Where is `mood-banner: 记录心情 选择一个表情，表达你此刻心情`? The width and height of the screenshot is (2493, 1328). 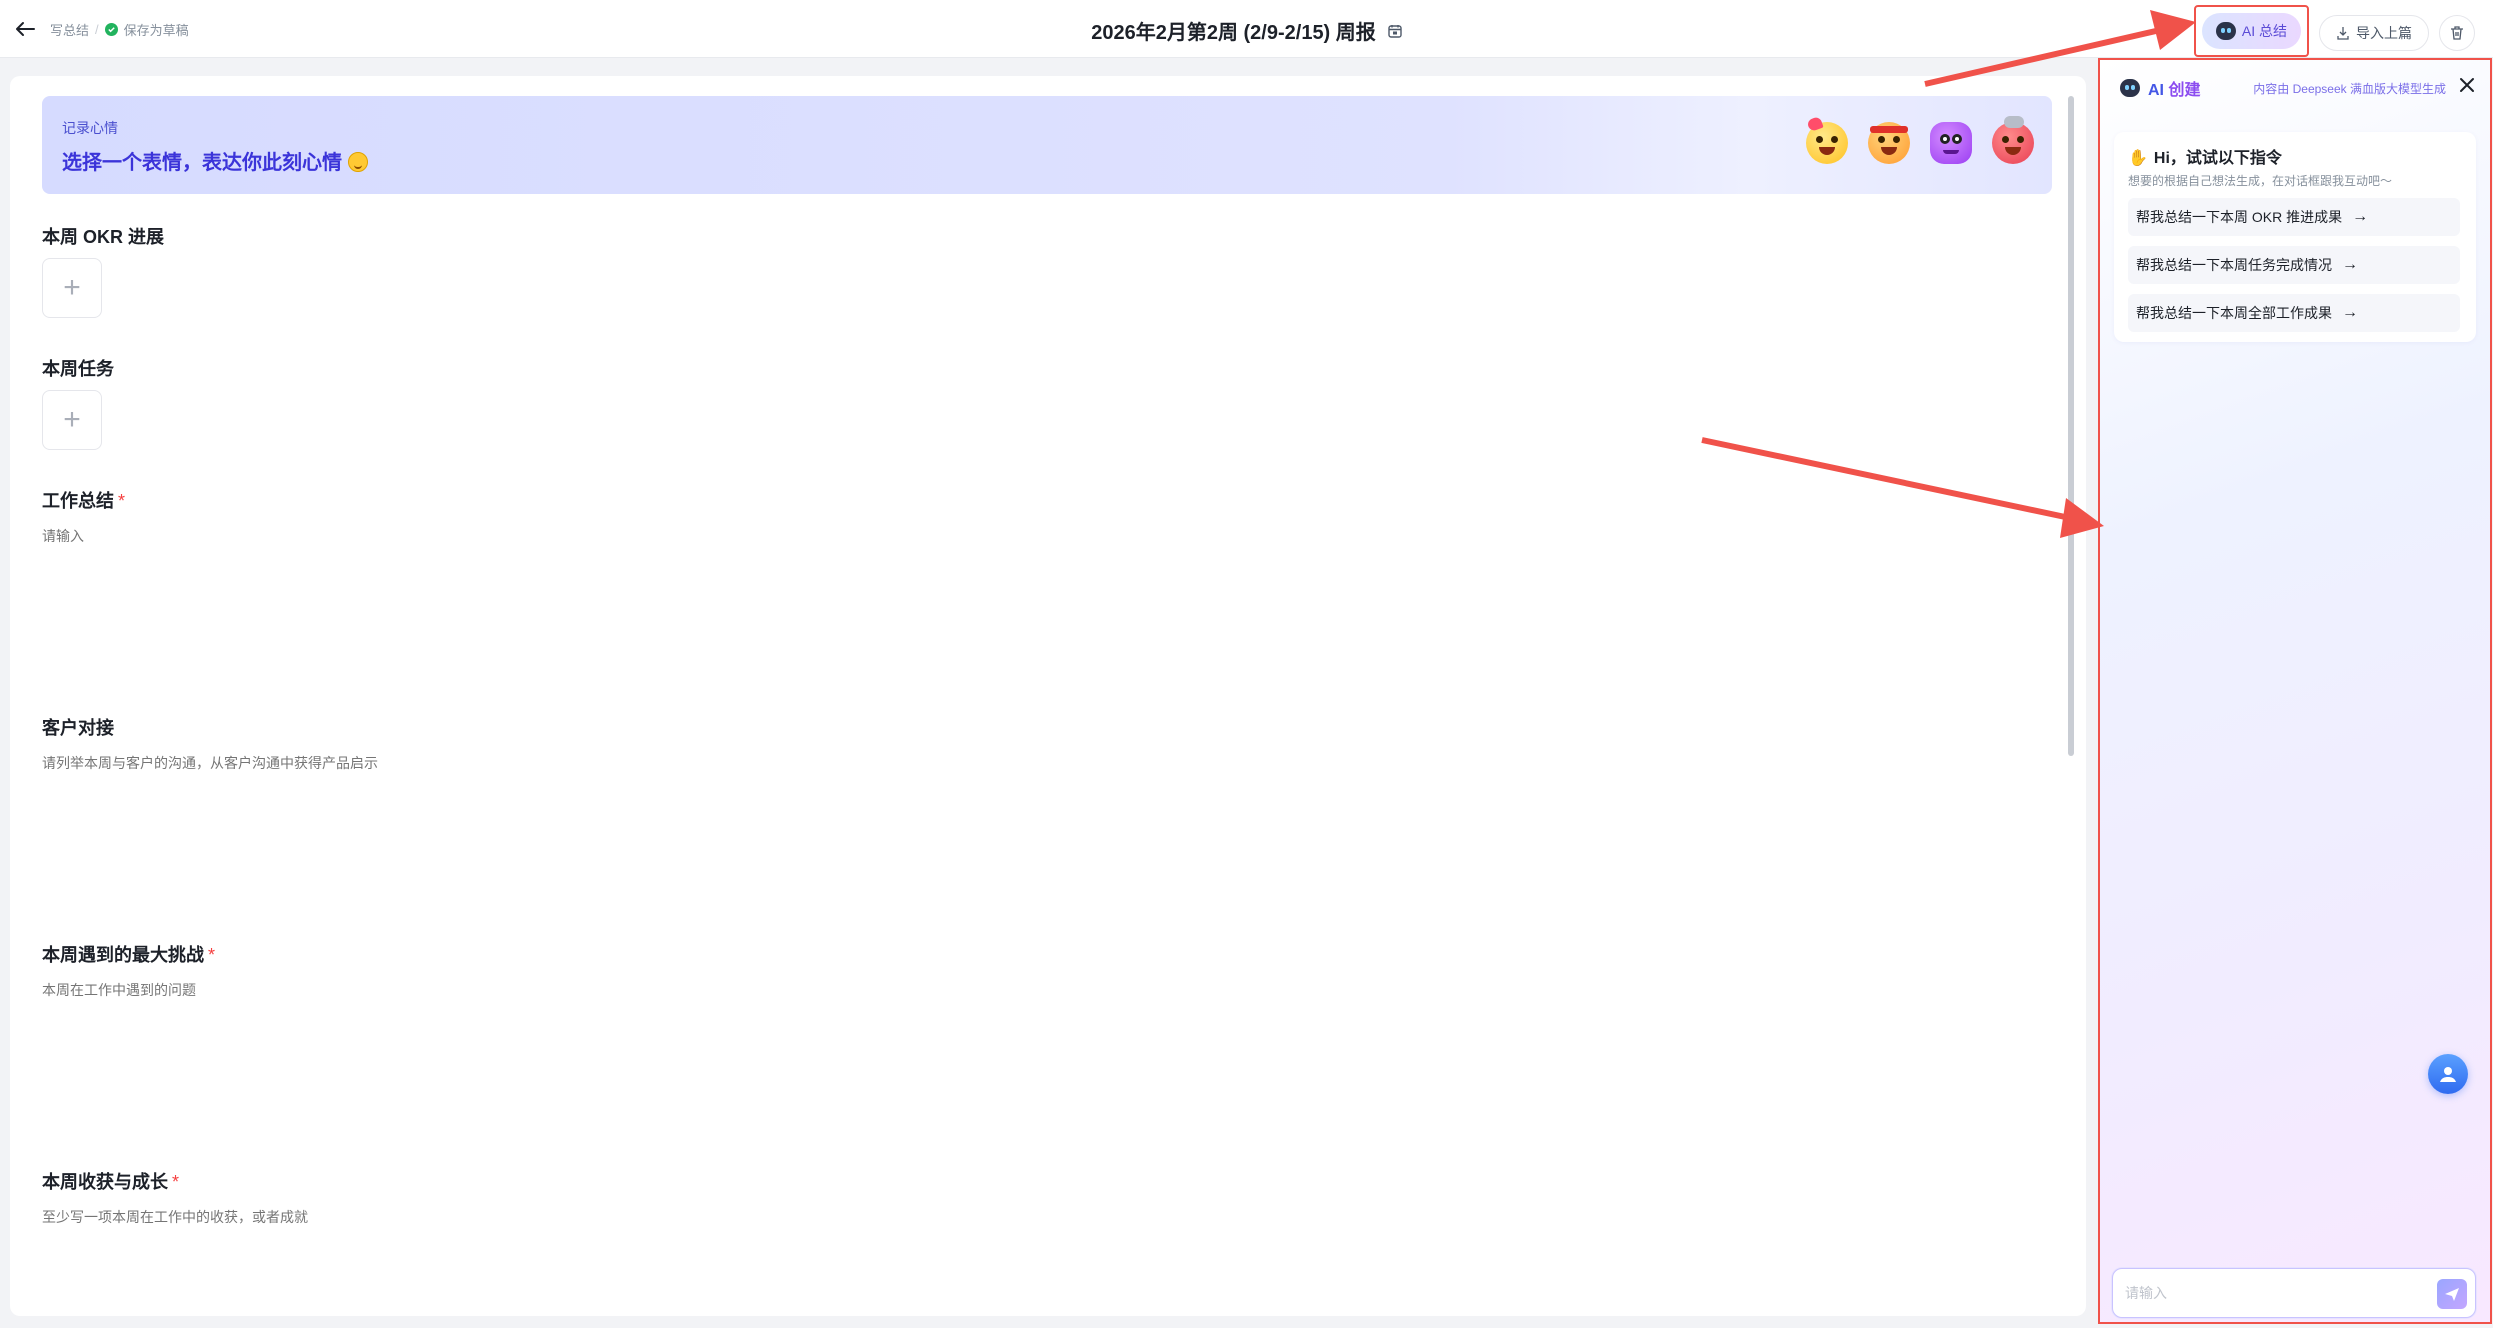 mood-banner: 记录心情 选择一个表情，表达你此刻心情 is located at coordinates (1047, 145).